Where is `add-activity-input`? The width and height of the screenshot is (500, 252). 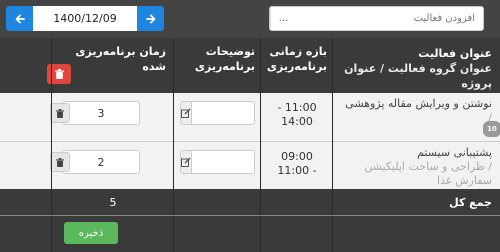 add-activity-input is located at coordinates (389, 18).